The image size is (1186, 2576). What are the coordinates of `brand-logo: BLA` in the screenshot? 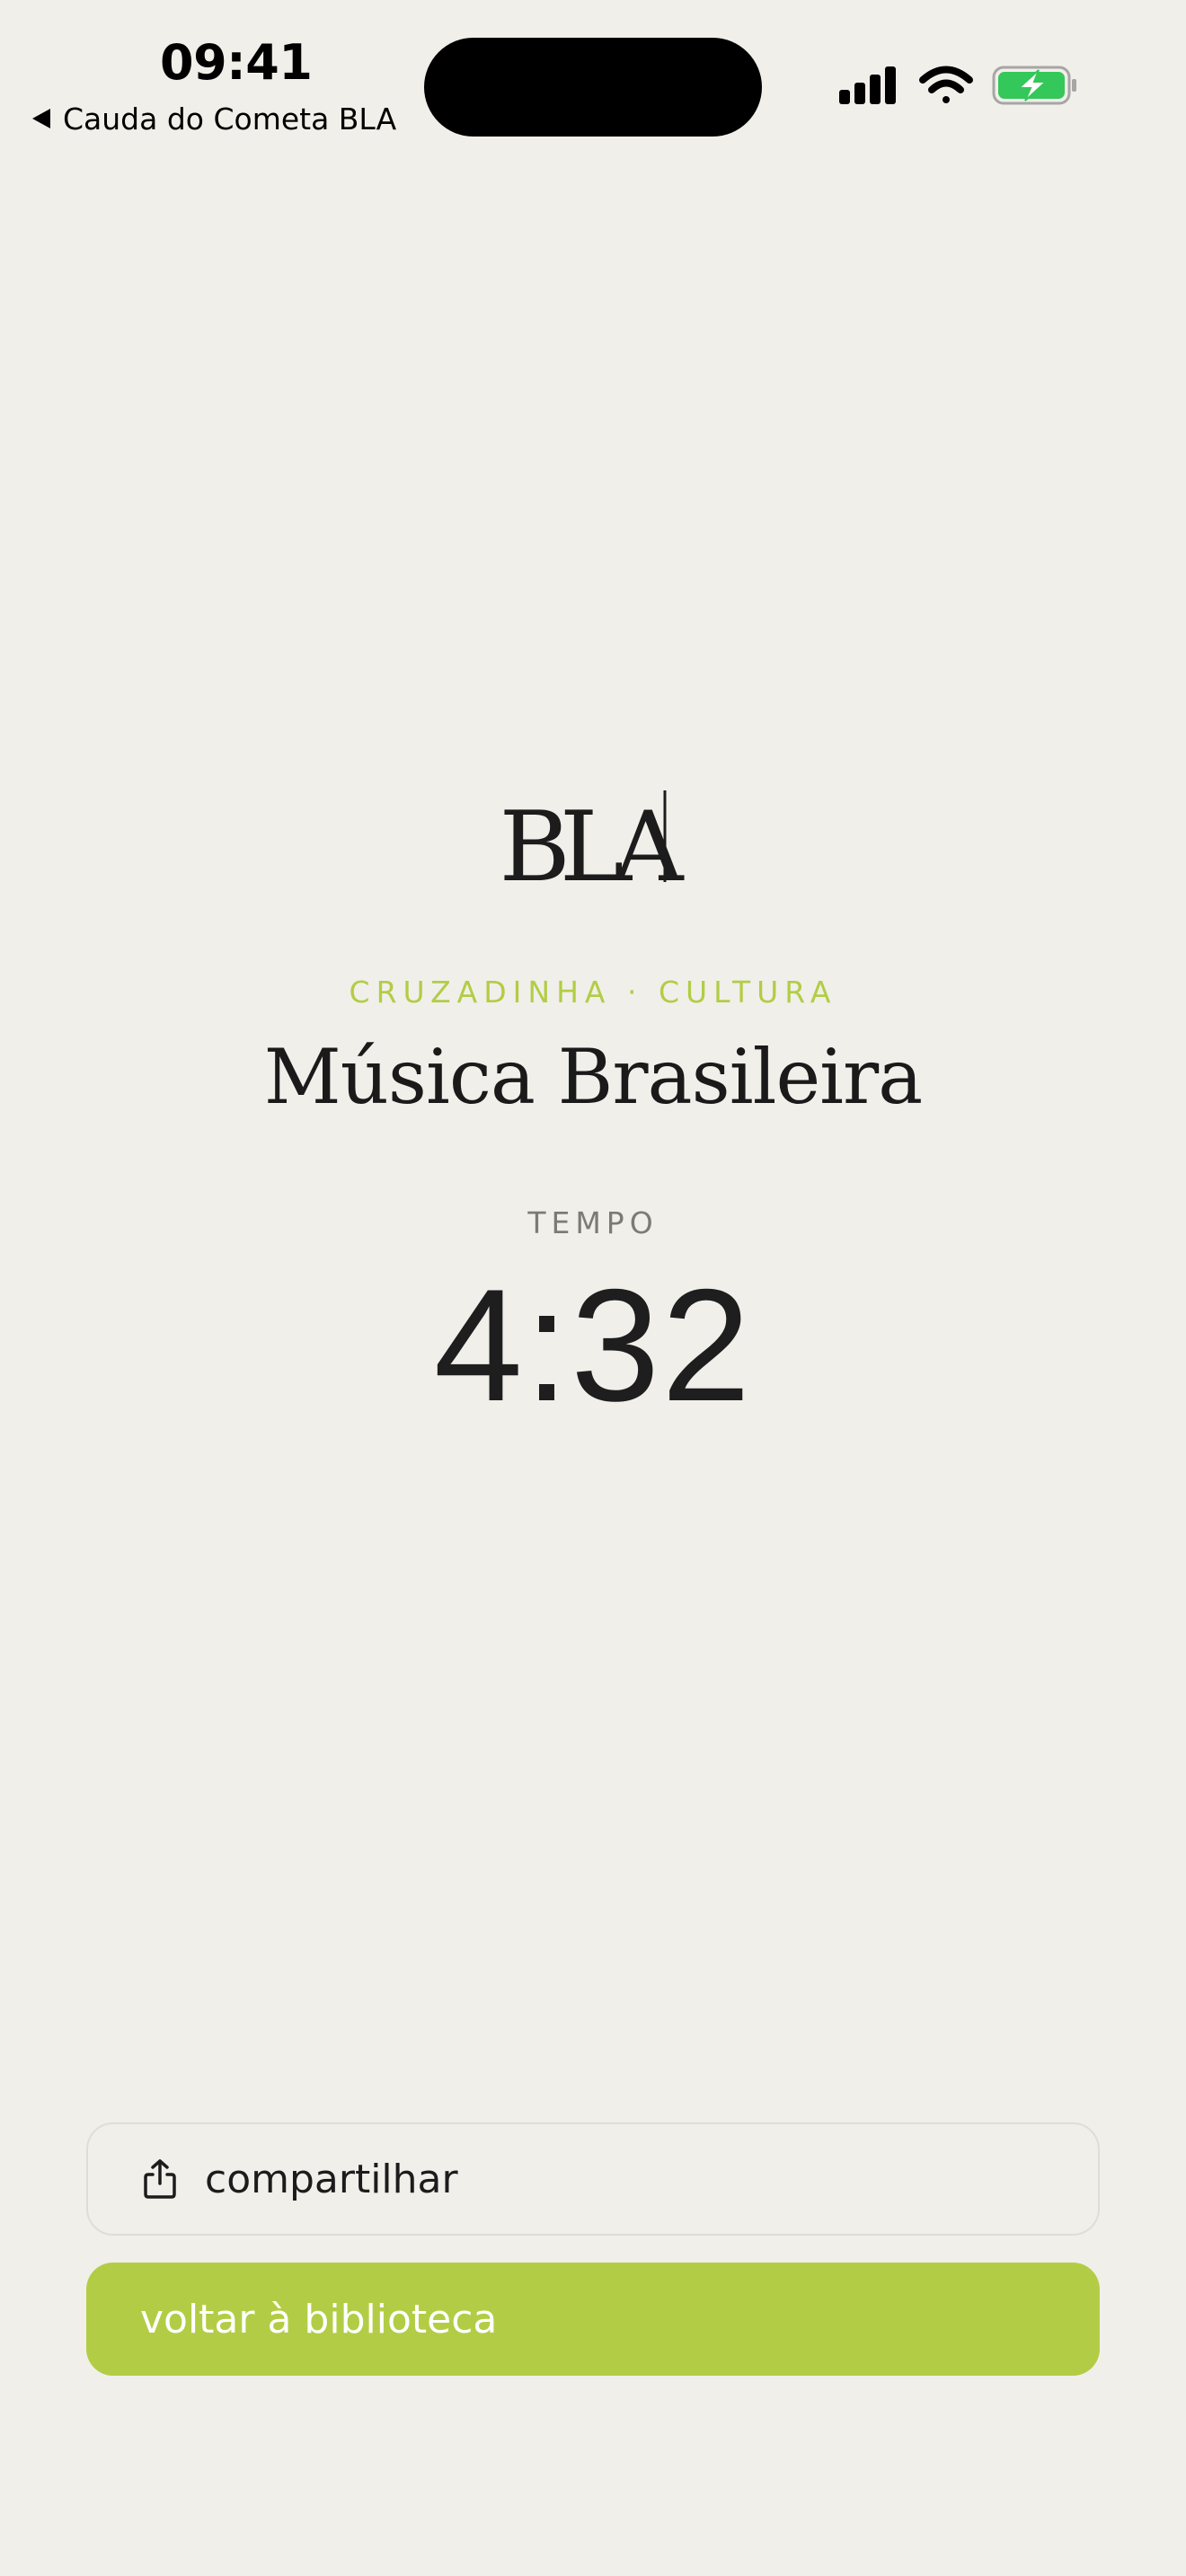 It's located at (593, 835).